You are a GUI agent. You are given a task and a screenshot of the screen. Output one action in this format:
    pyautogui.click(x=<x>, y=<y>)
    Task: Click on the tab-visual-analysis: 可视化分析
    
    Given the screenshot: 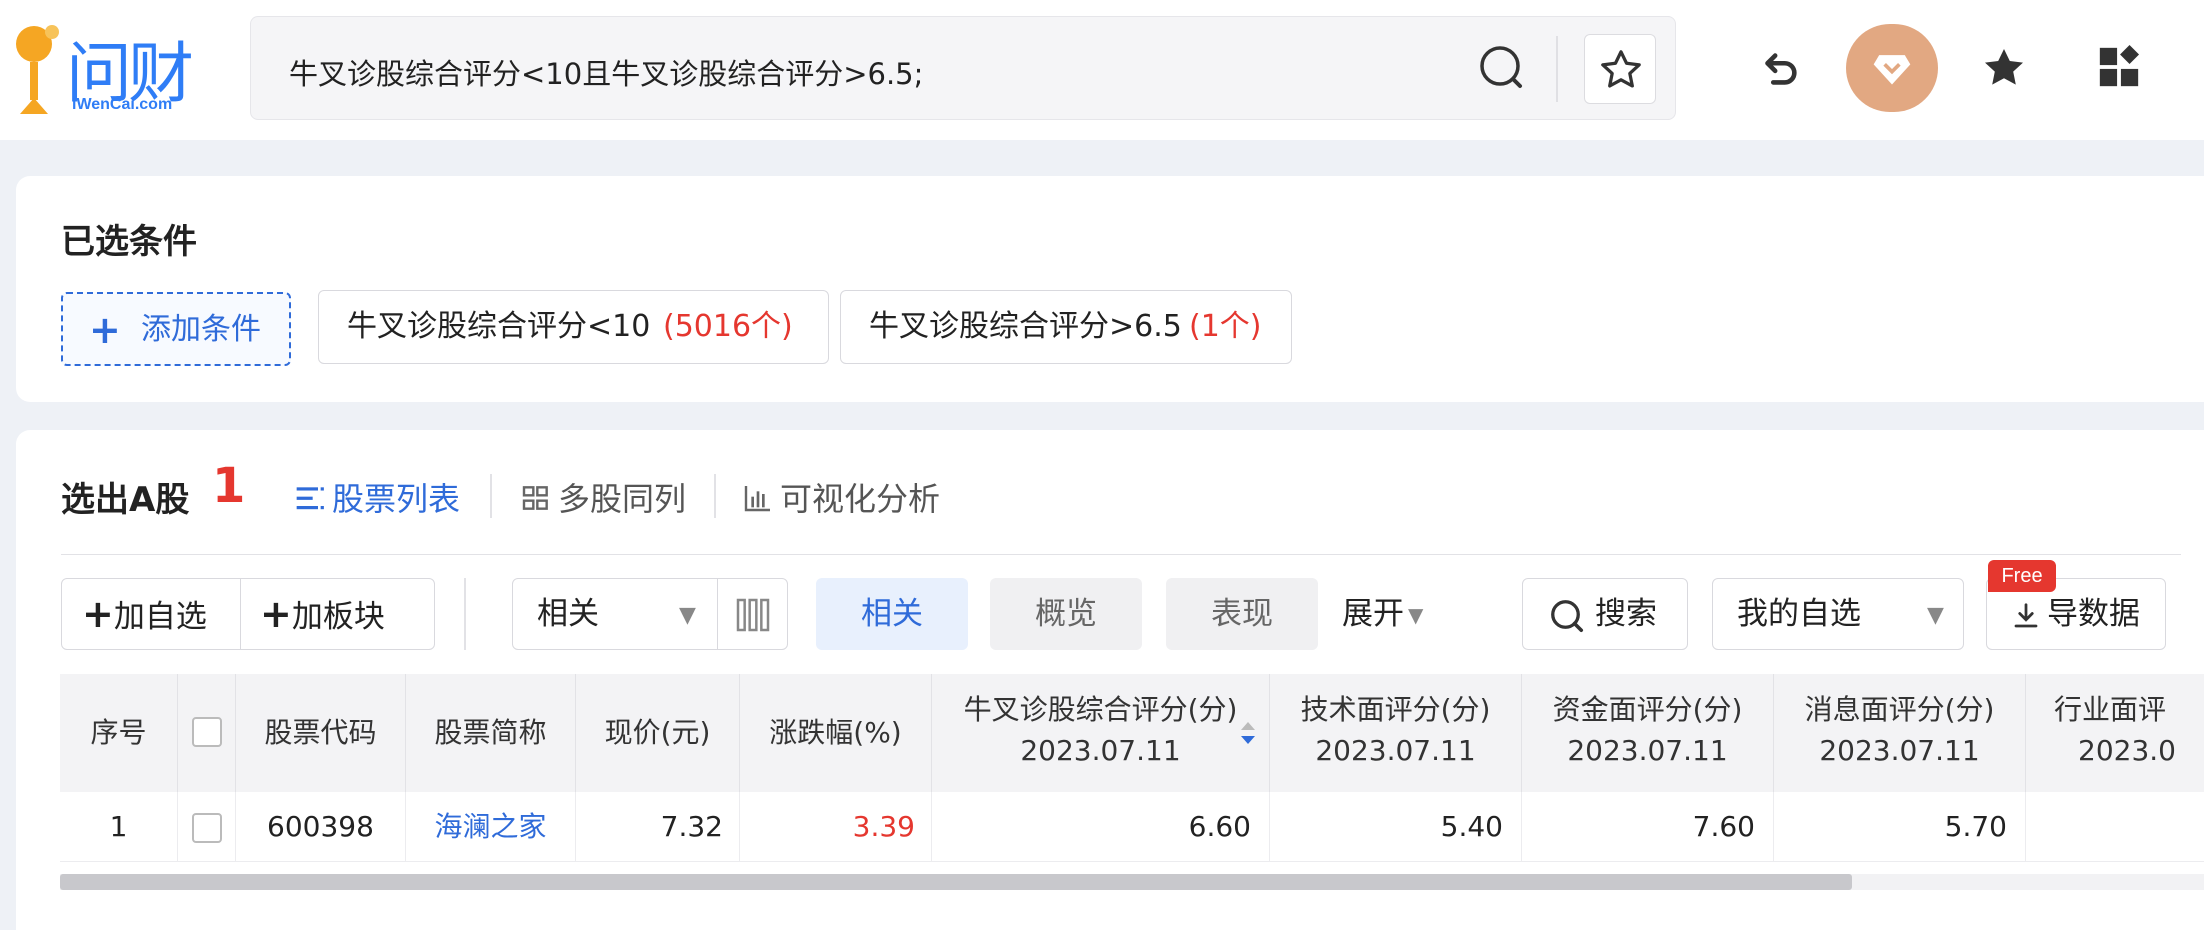 What is the action you would take?
    pyautogui.click(x=841, y=497)
    